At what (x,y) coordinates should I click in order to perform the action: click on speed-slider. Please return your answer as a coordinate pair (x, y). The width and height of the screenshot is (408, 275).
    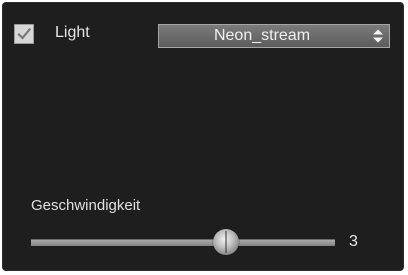
    Looking at the image, I should click on (184, 242).